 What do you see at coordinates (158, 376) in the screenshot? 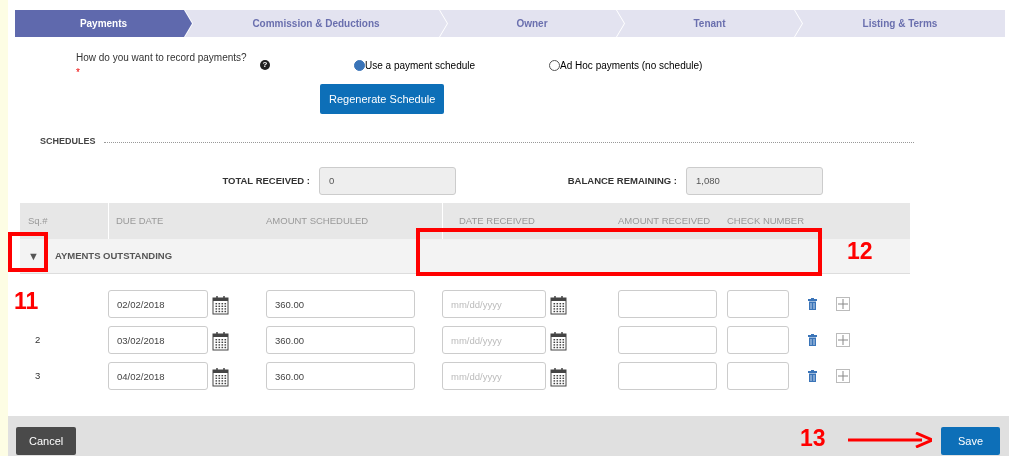
I see `date-field: 04/02/2018` at bounding box center [158, 376].